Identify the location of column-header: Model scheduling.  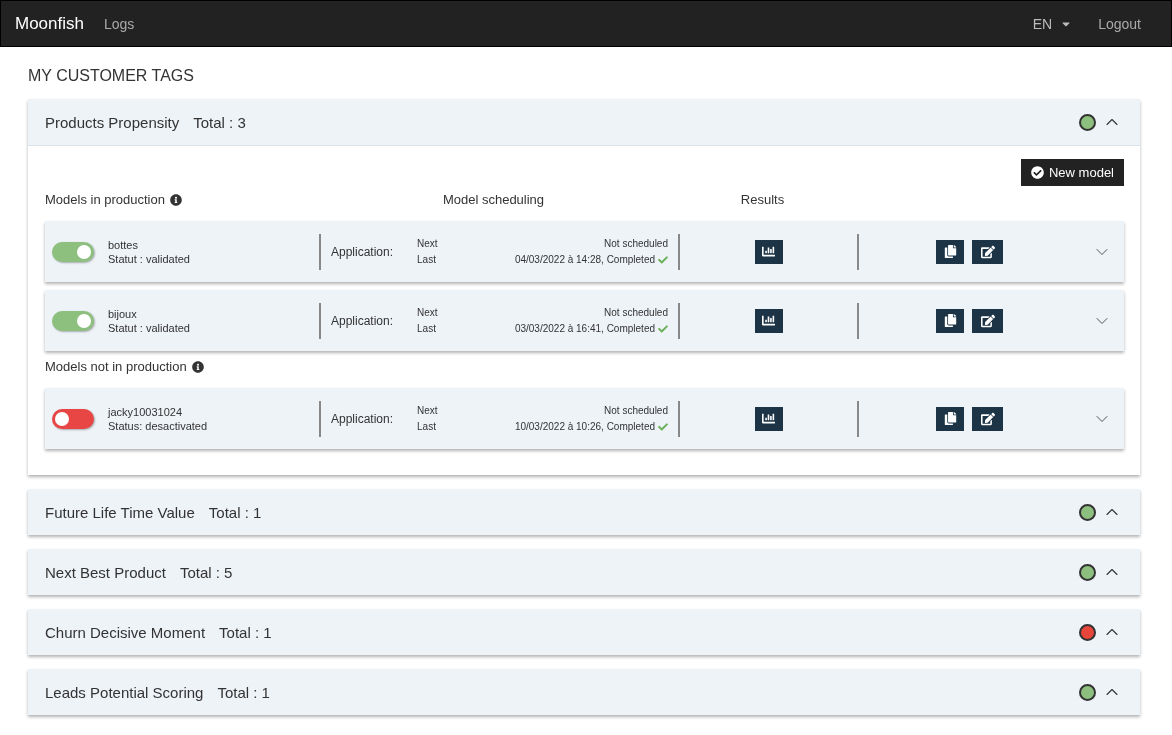
(493, 199).